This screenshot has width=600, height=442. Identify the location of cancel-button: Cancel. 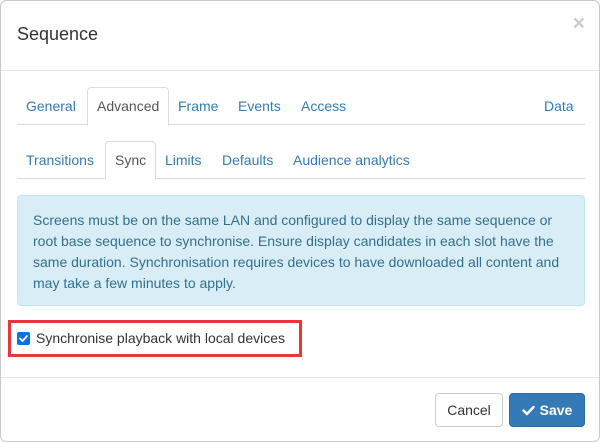
(469, 410).